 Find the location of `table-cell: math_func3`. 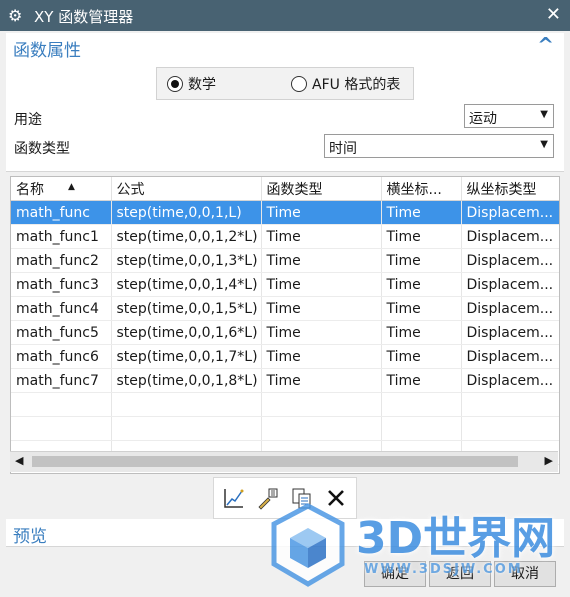

table-cell: math_func3 is located at coordinates (61, 284).